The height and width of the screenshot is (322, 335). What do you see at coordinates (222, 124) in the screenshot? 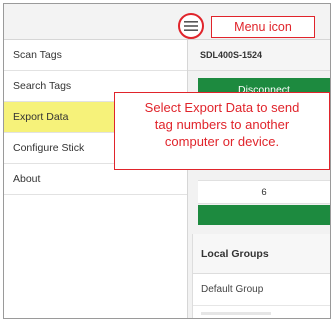
I see `callout-line: tag numbers to another` at bounding box center [222, 124].